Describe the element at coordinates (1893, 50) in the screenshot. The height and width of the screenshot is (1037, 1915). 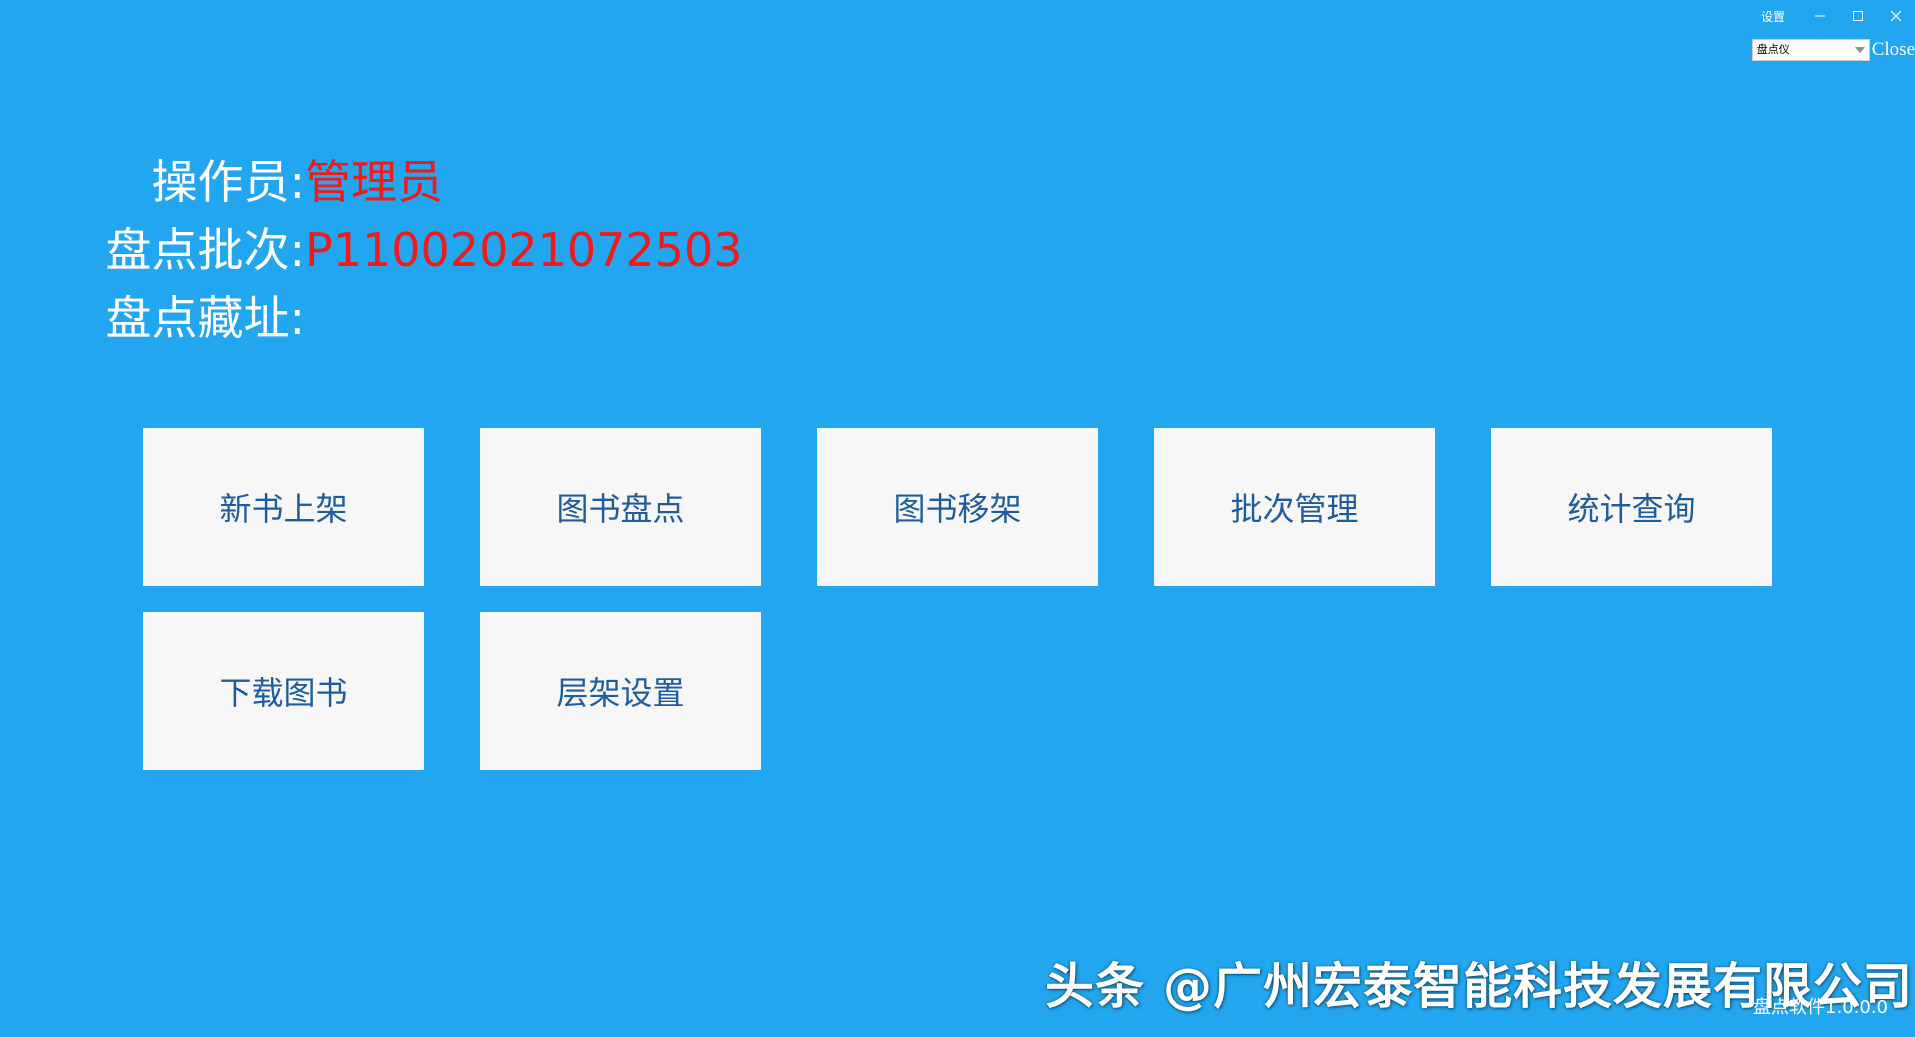
I see `close-button: Close` at that location.